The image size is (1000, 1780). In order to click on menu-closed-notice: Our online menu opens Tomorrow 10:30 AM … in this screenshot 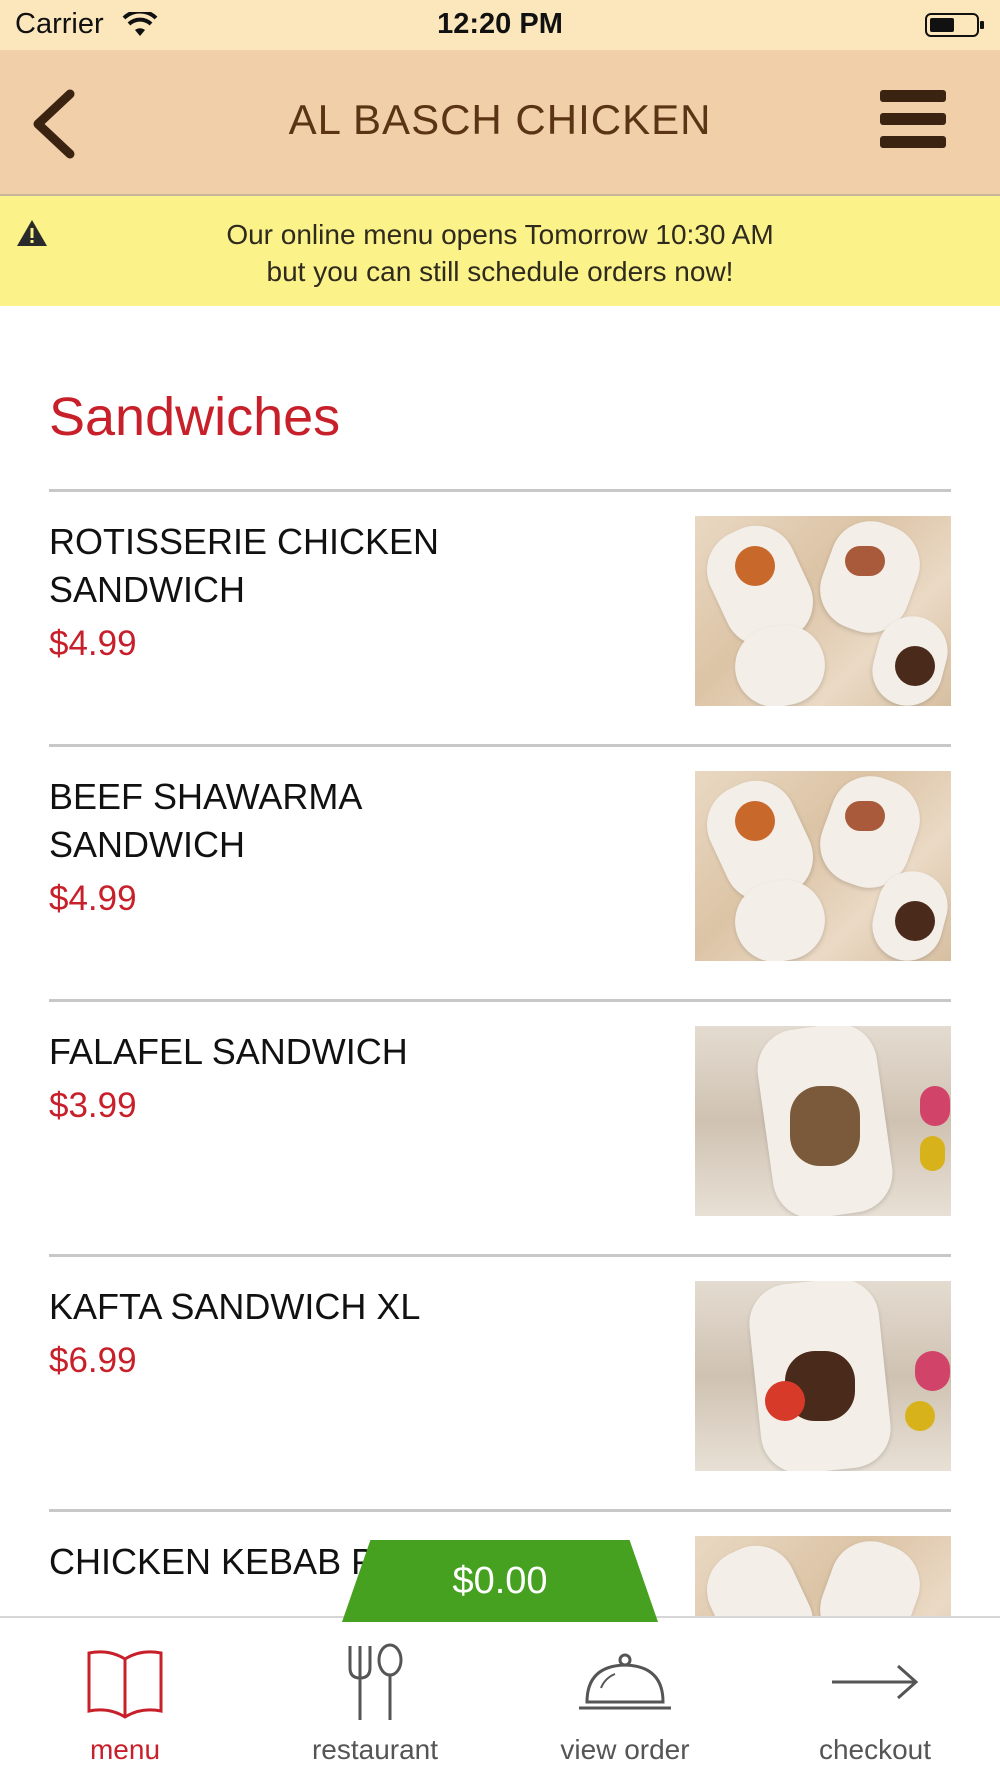, I will do `click(500, 251)`.